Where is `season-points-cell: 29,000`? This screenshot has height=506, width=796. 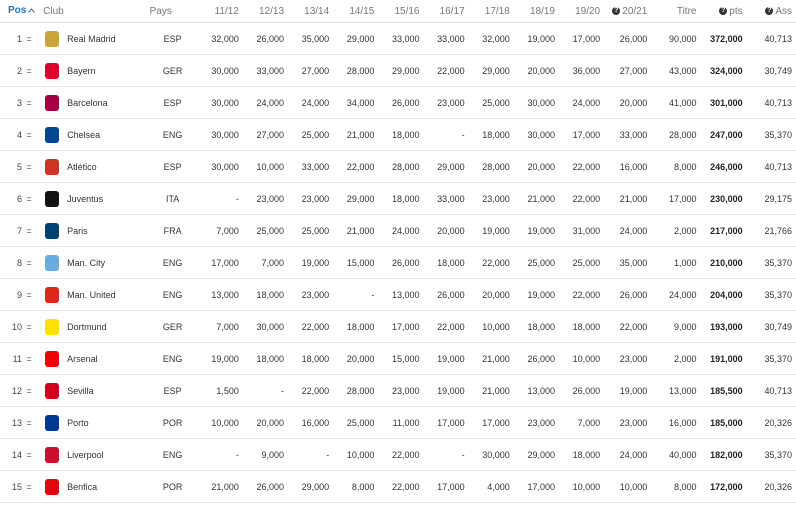
season-points-cell: 29,000 is located at coordinates (356, 198).